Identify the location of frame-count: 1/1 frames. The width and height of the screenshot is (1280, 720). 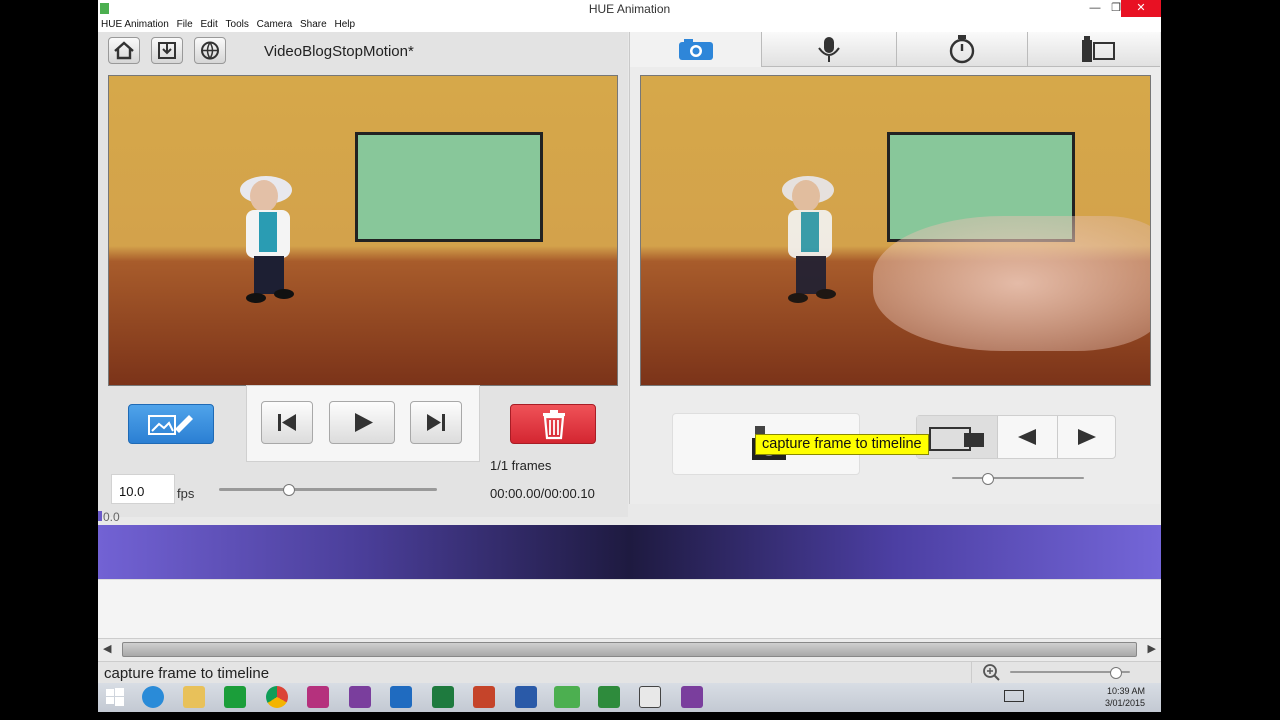
(521, 465).